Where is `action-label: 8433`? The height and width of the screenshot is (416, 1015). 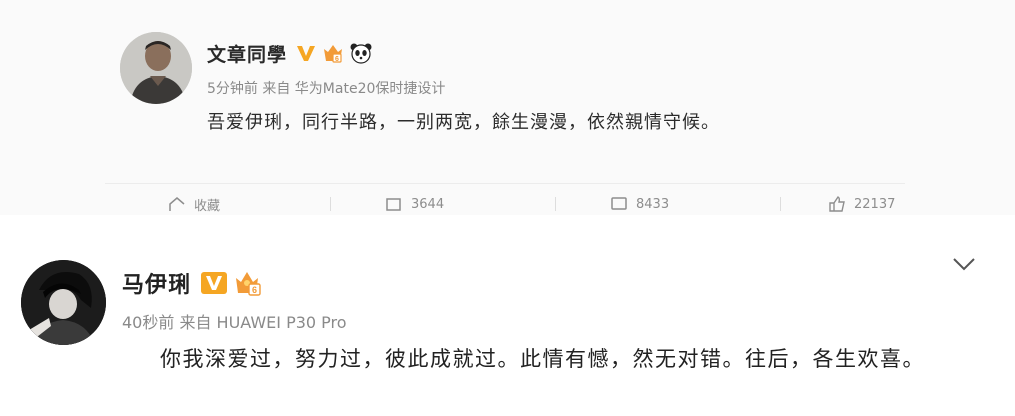 action-label: 8433 is located at coordinates (653, 204).